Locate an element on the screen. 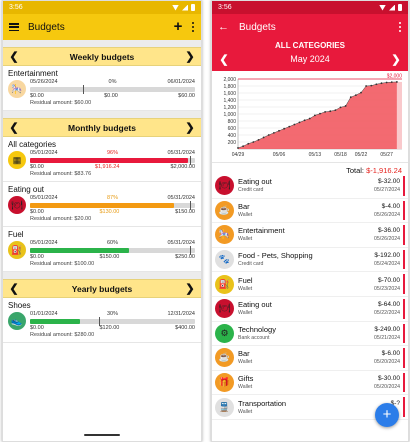 The width and height of the screenshot is (410, 442). budget-spent-amount: $120.00 is located at coordinates (109, 328).